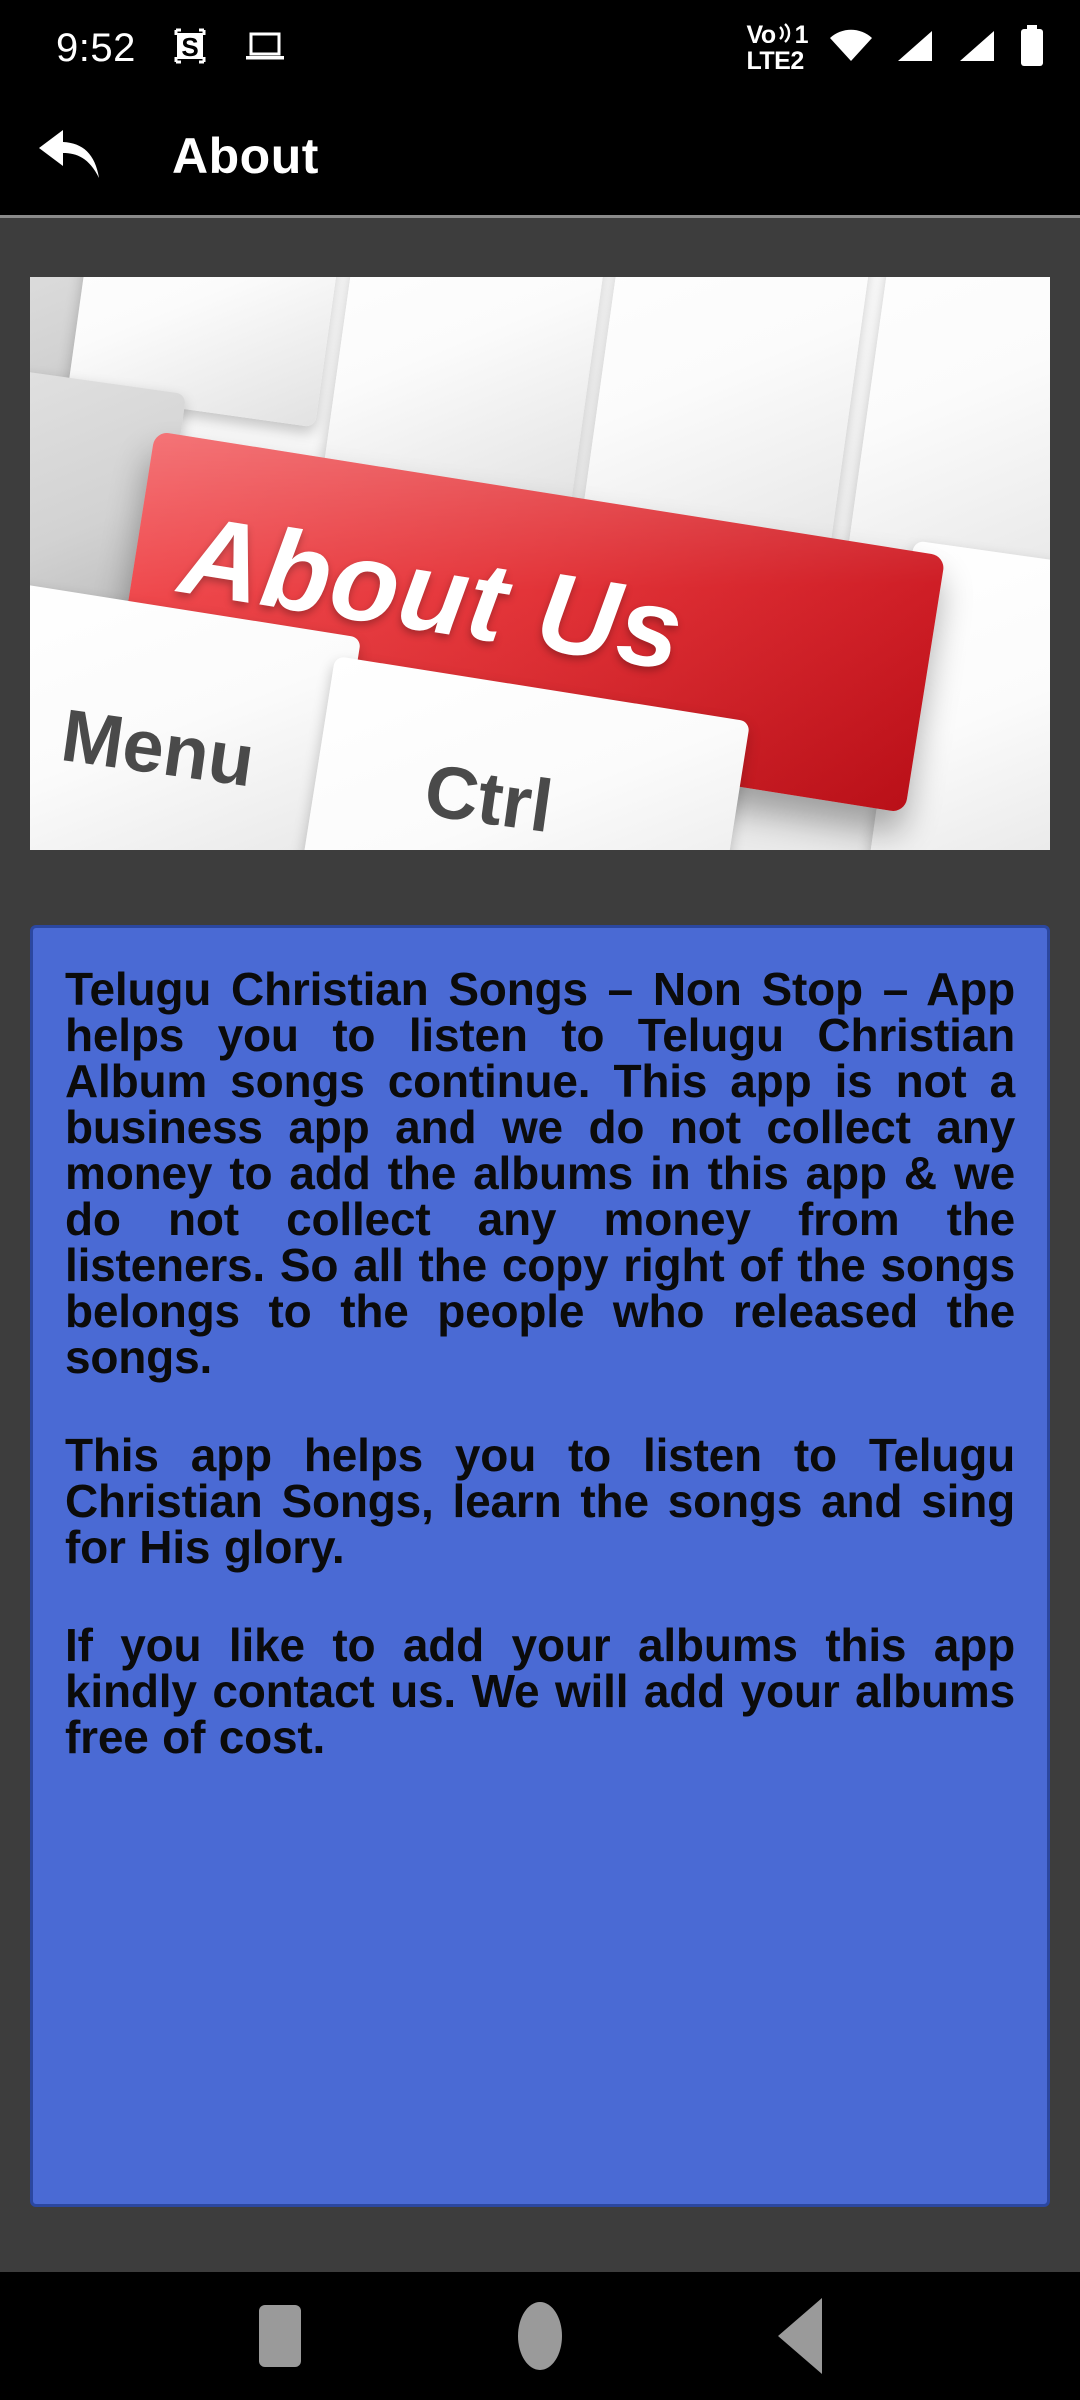  I want to click on status-bar-right: Vo 1 LTE2, so click(896, 47).